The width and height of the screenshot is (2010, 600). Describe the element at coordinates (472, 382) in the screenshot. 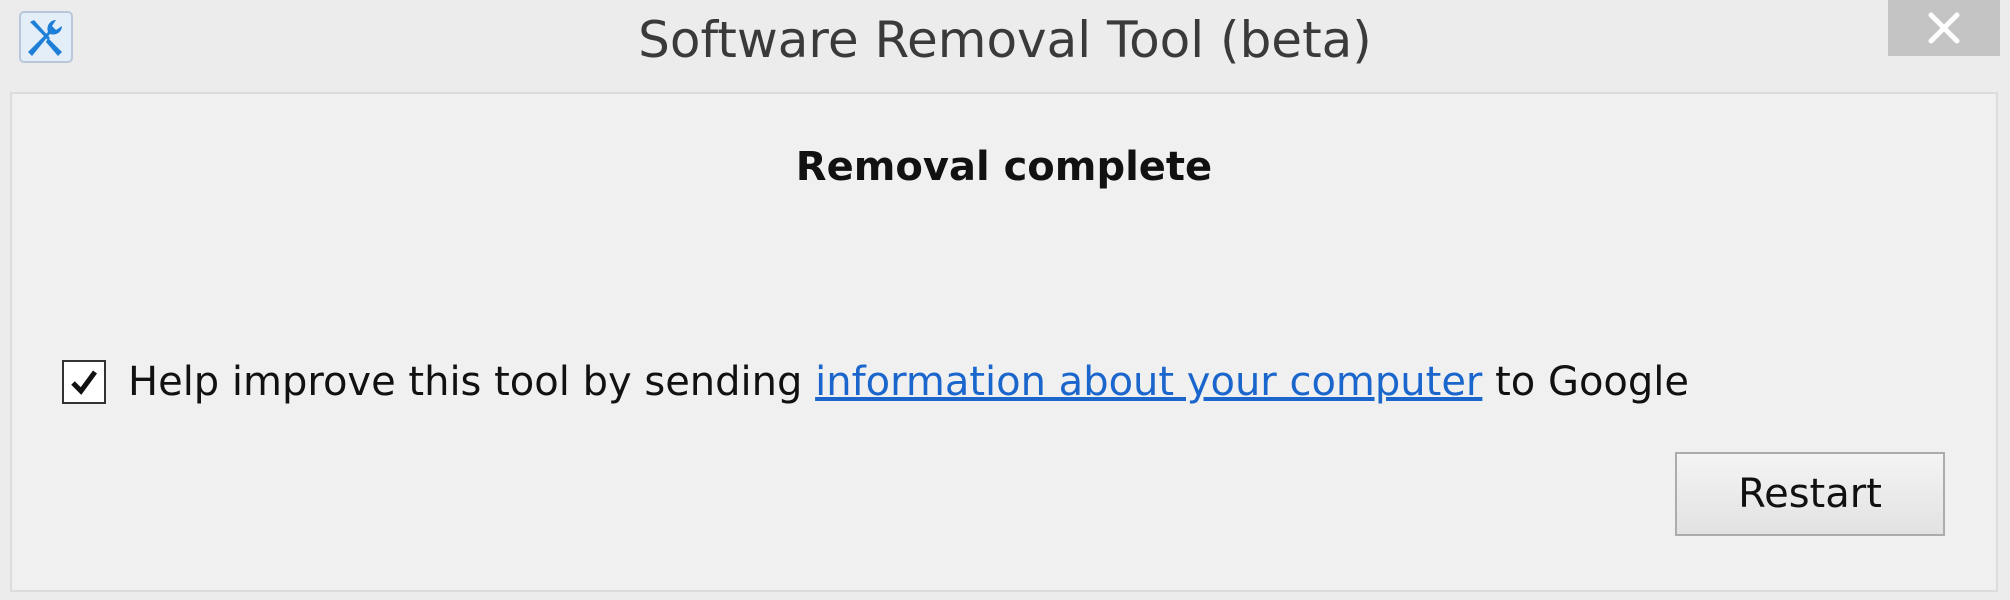

I see `consent-text-before: Help improve this tool by sending` at that location.